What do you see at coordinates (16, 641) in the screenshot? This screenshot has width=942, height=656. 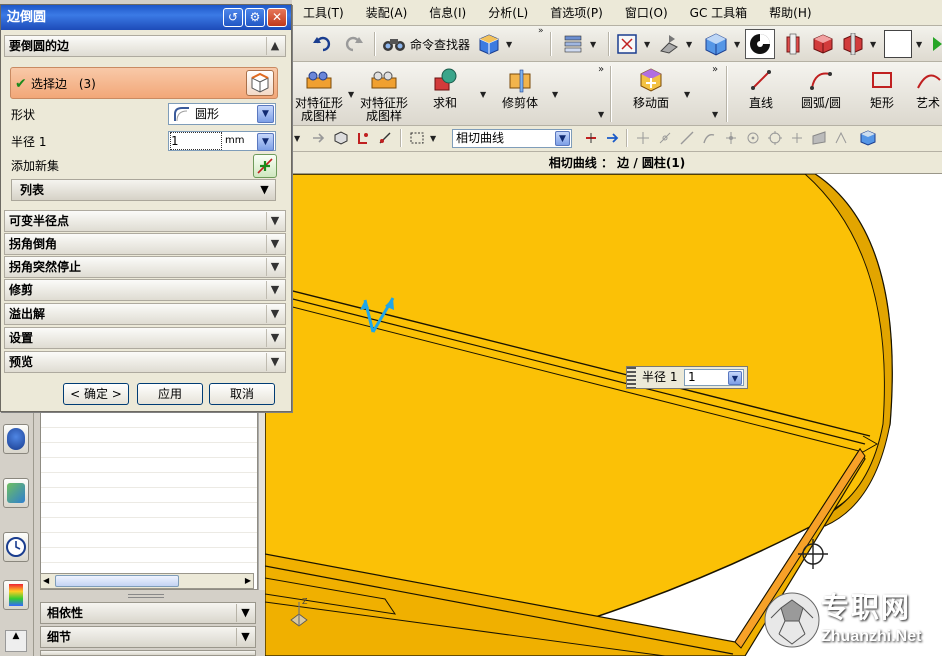 I see `resource-scroll-up-icon: ▲` at bounding box center [16, 641].